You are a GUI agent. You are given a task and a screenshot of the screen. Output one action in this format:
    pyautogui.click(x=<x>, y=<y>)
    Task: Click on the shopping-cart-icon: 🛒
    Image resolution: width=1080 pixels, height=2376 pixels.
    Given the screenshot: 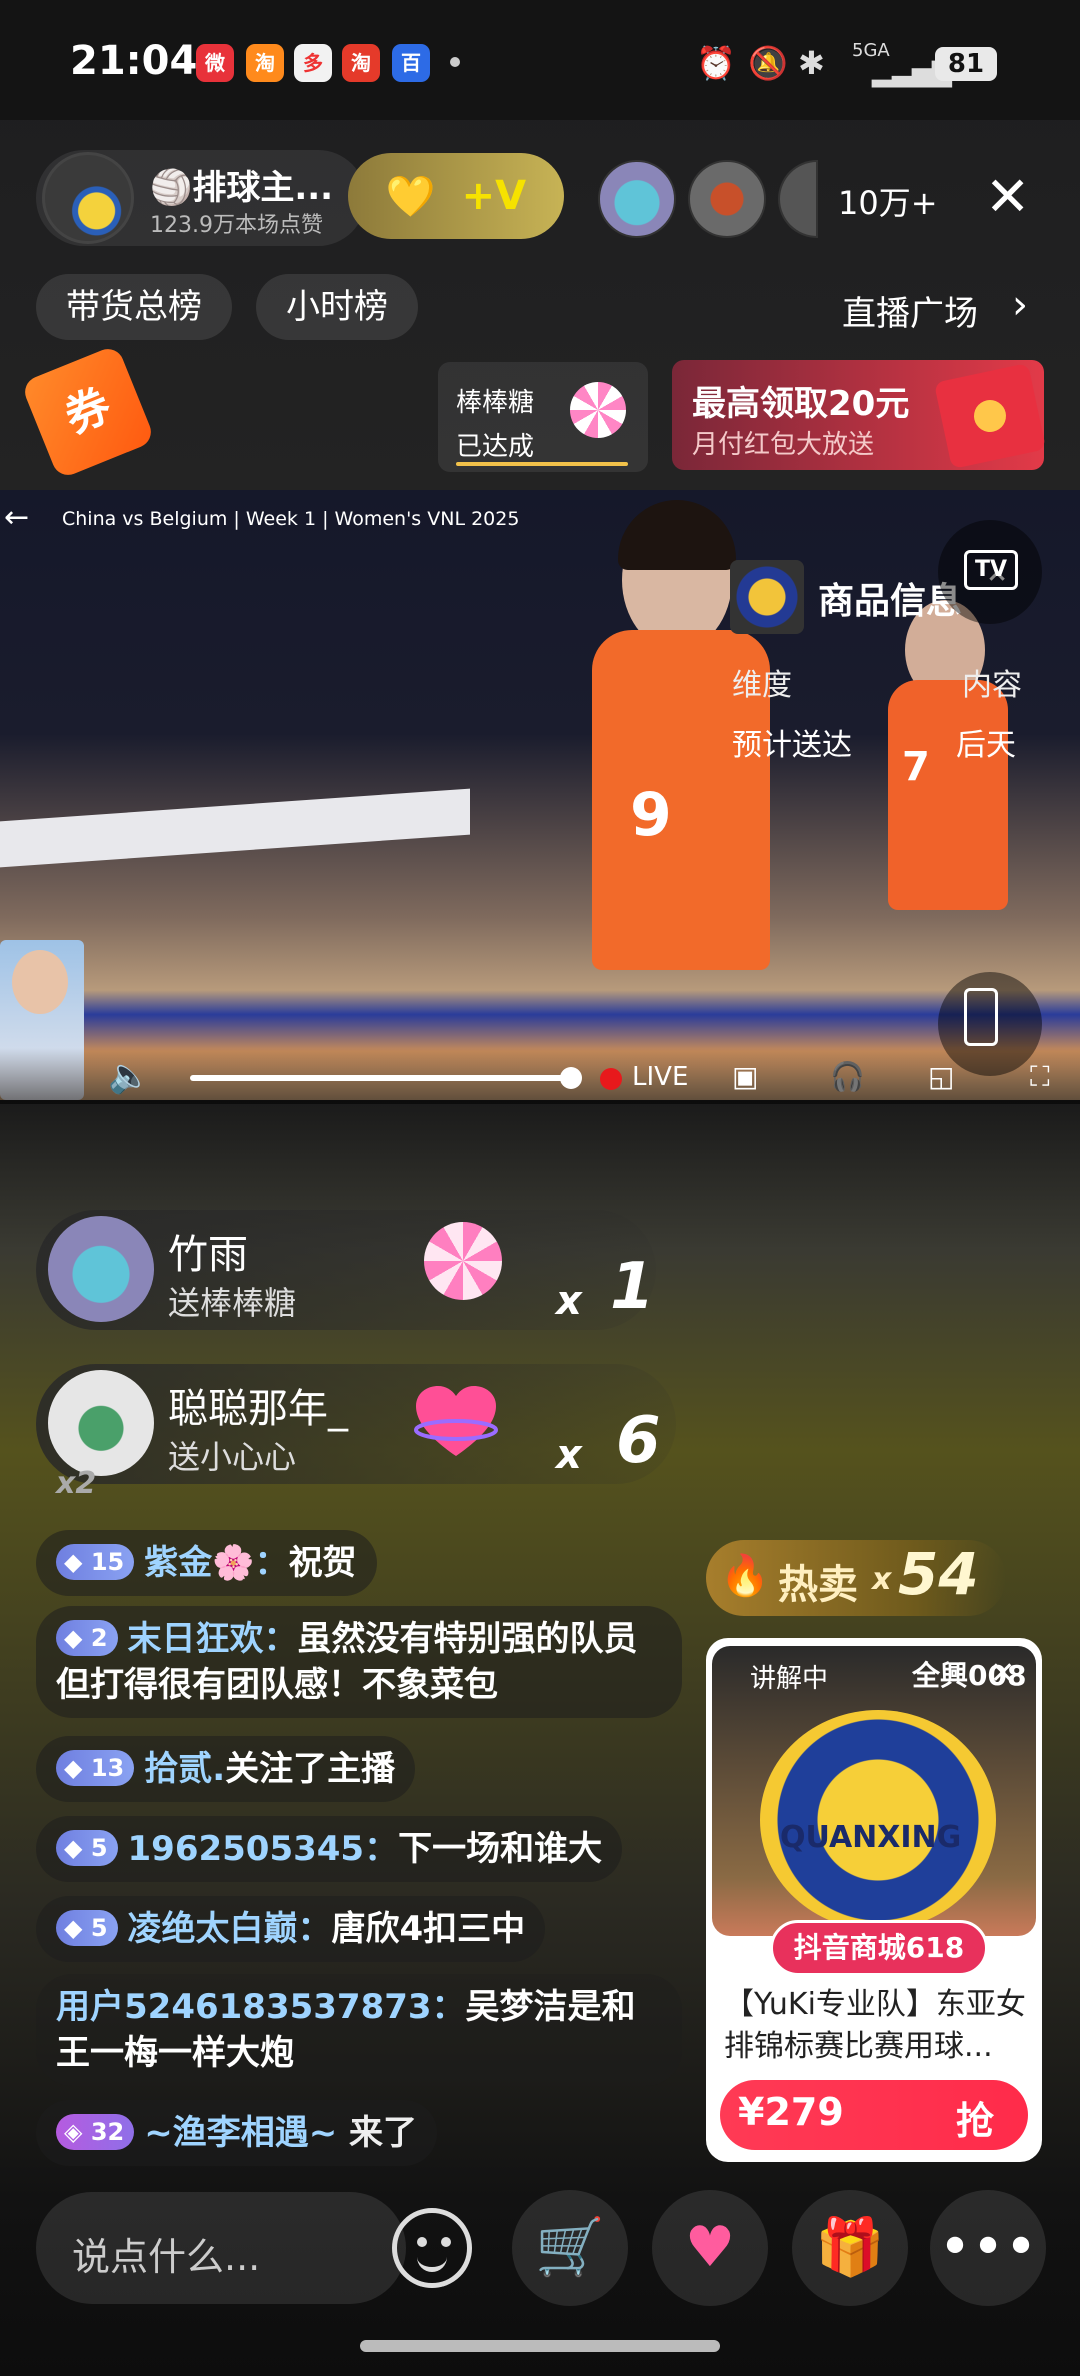 What is the action you would take?
    pyautogui.click(x=570, y=2248)
    